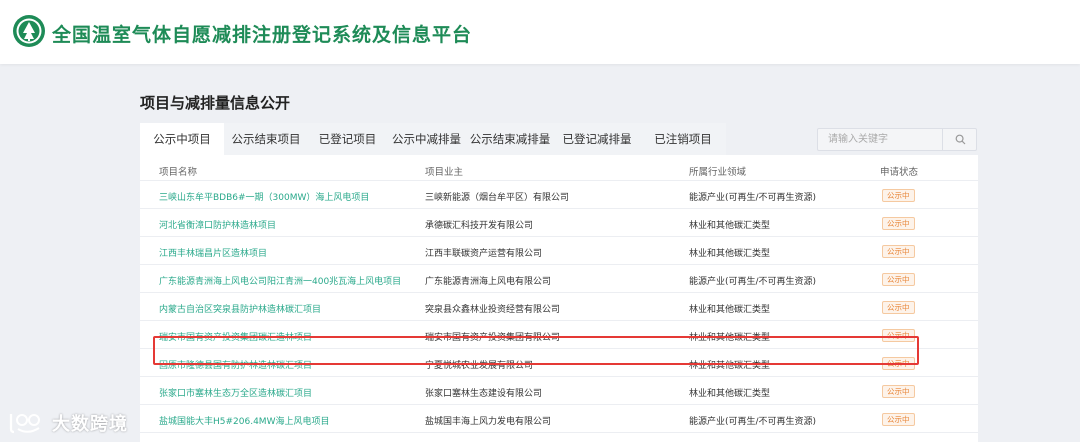 This screenshot has width=1080, height=442. What do you see at coordinates (235, 336) in the screenshot?
I see `project-name-link: 瑞安市国有资产投资集团碳汇造林项目` at bounding box center [235, 336].